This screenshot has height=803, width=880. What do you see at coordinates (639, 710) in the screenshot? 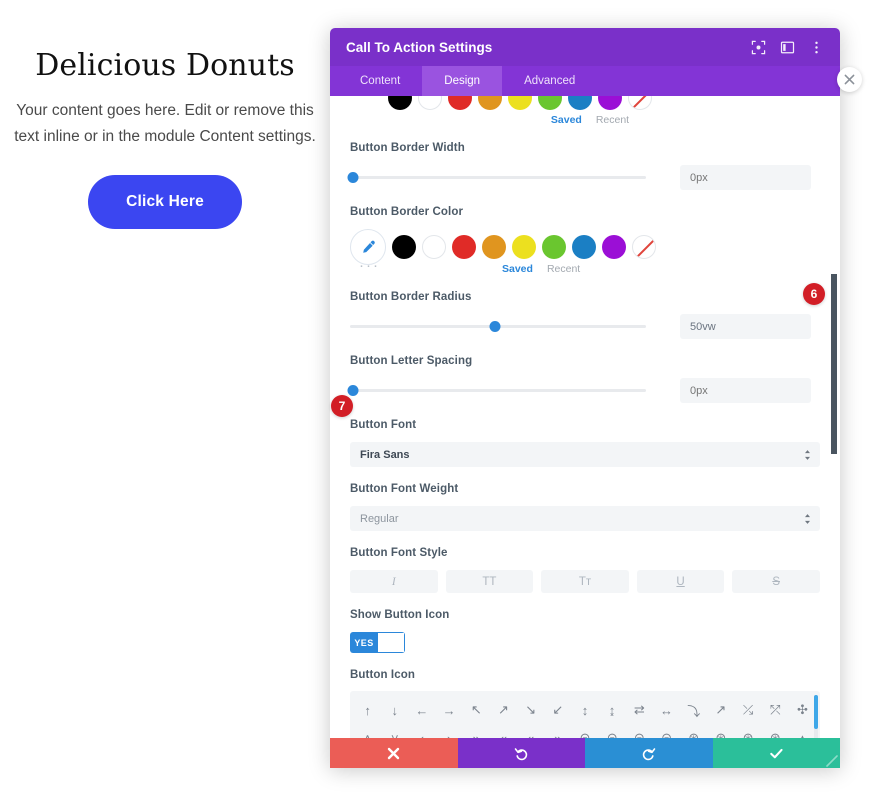
I see `icon-option: ⇄` at bounding box center [639, 710].